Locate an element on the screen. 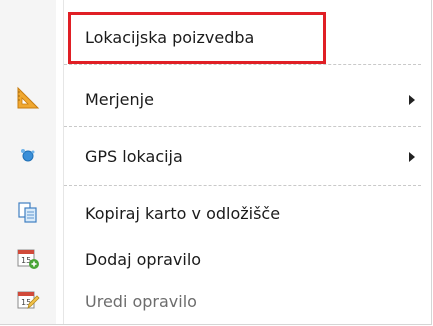  menu-item-uredi-opravilo: Uredi opravilo is located at coordinates (247, 302).